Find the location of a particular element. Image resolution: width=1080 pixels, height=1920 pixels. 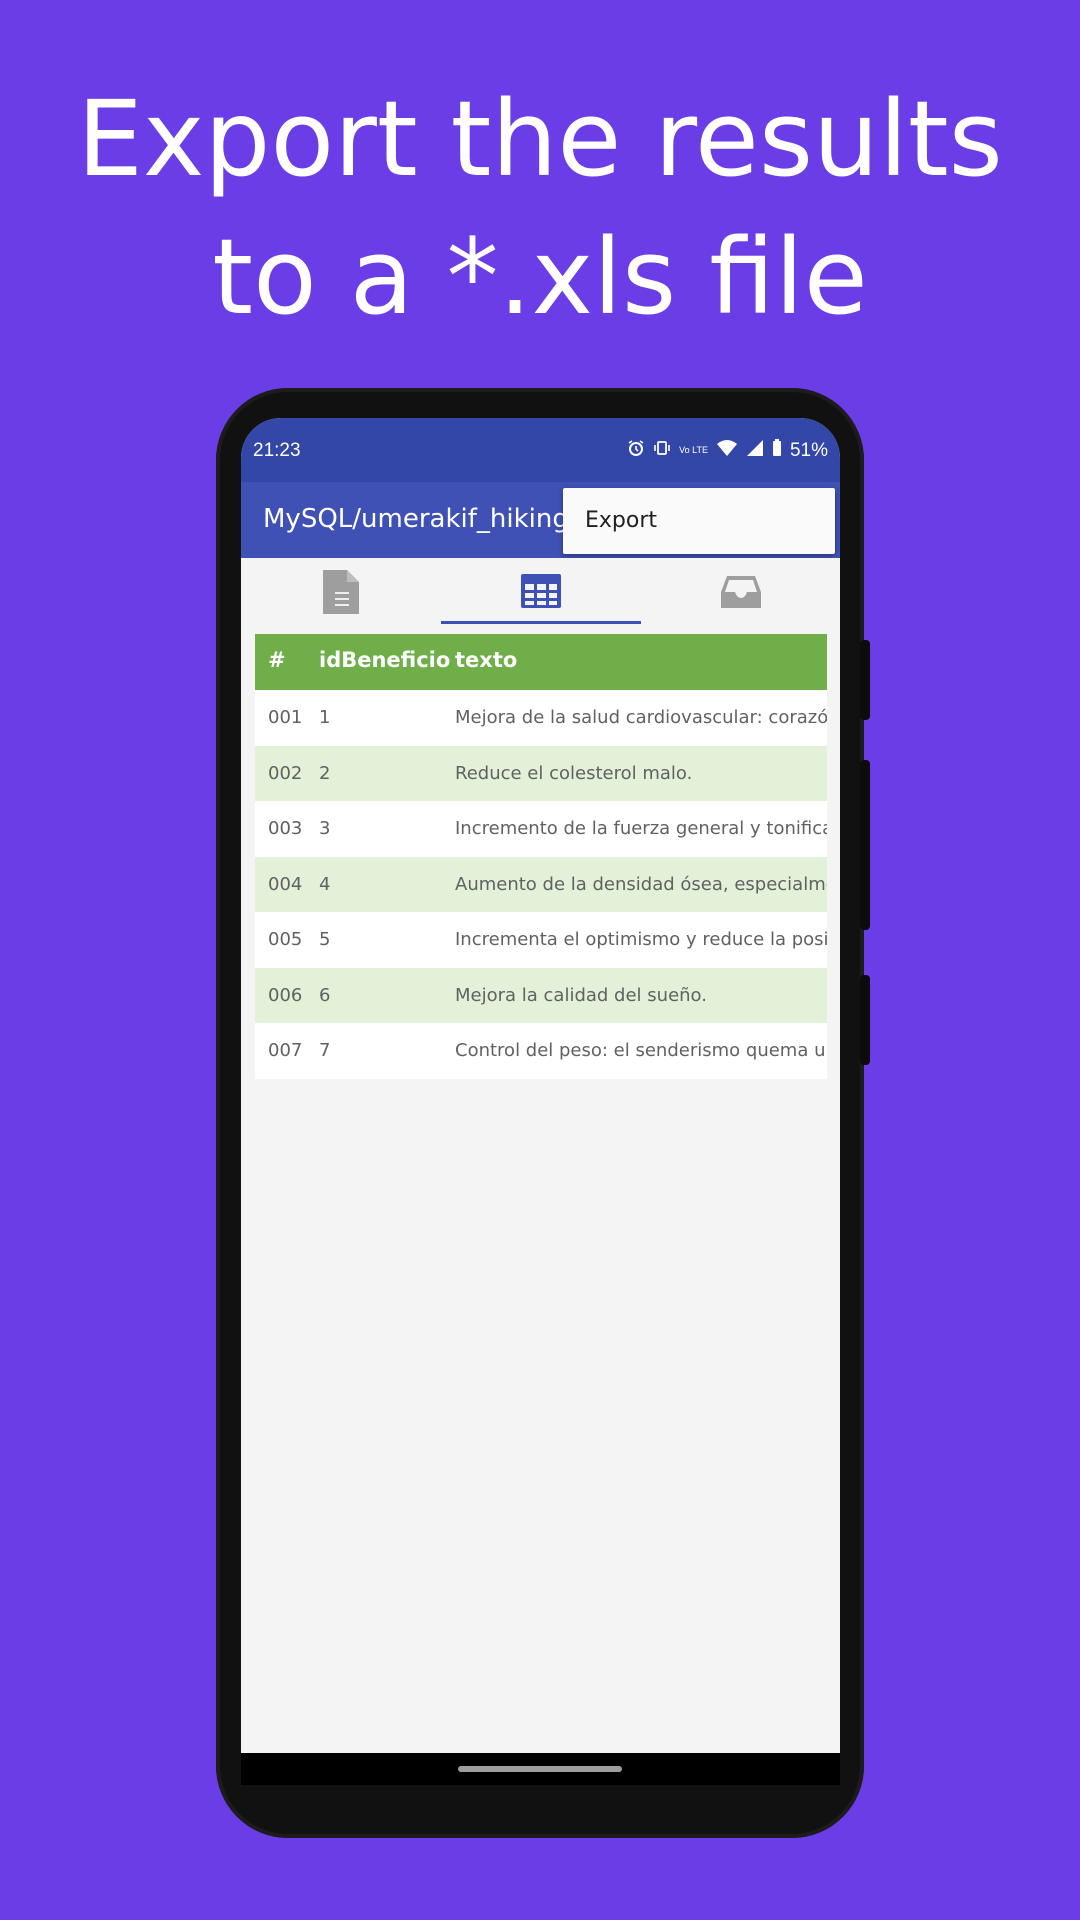

cell-texto: Mejora la calidad del sueño. is located at coordinates (581, 995).